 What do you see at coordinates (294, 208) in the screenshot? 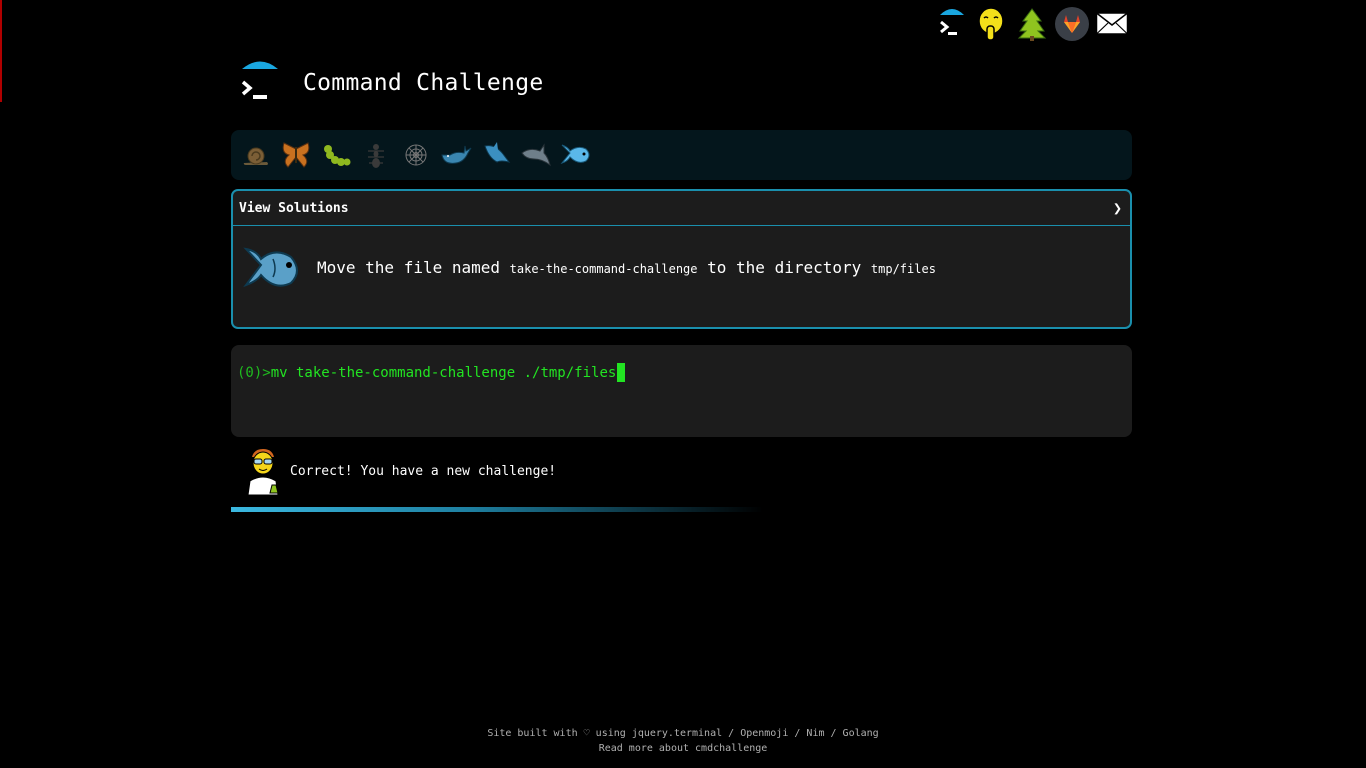
I see `view-solutions-label: View Solutions` at bounding box center [294, 208].